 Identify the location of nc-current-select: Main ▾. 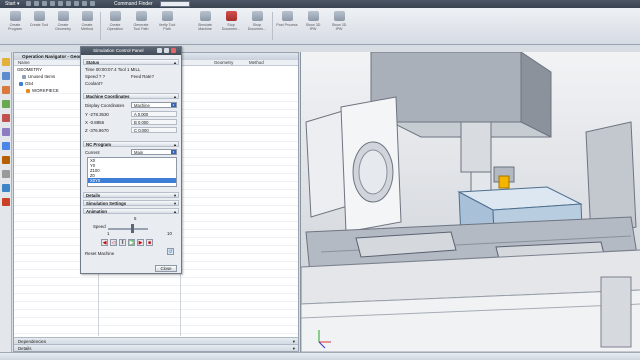
(154, 152).